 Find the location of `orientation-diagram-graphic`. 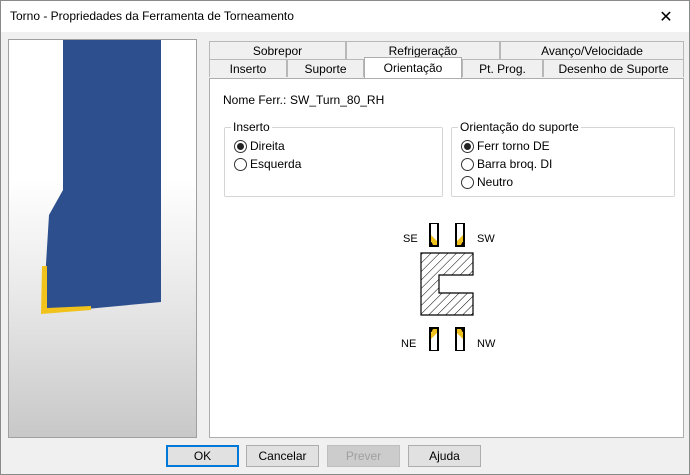

orientation-diagram-graphic is located at coordinates (447, 287).